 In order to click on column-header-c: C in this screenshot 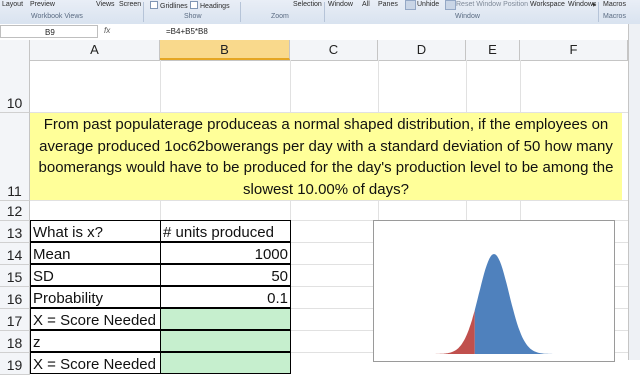, I will do `click(334, 50)`.